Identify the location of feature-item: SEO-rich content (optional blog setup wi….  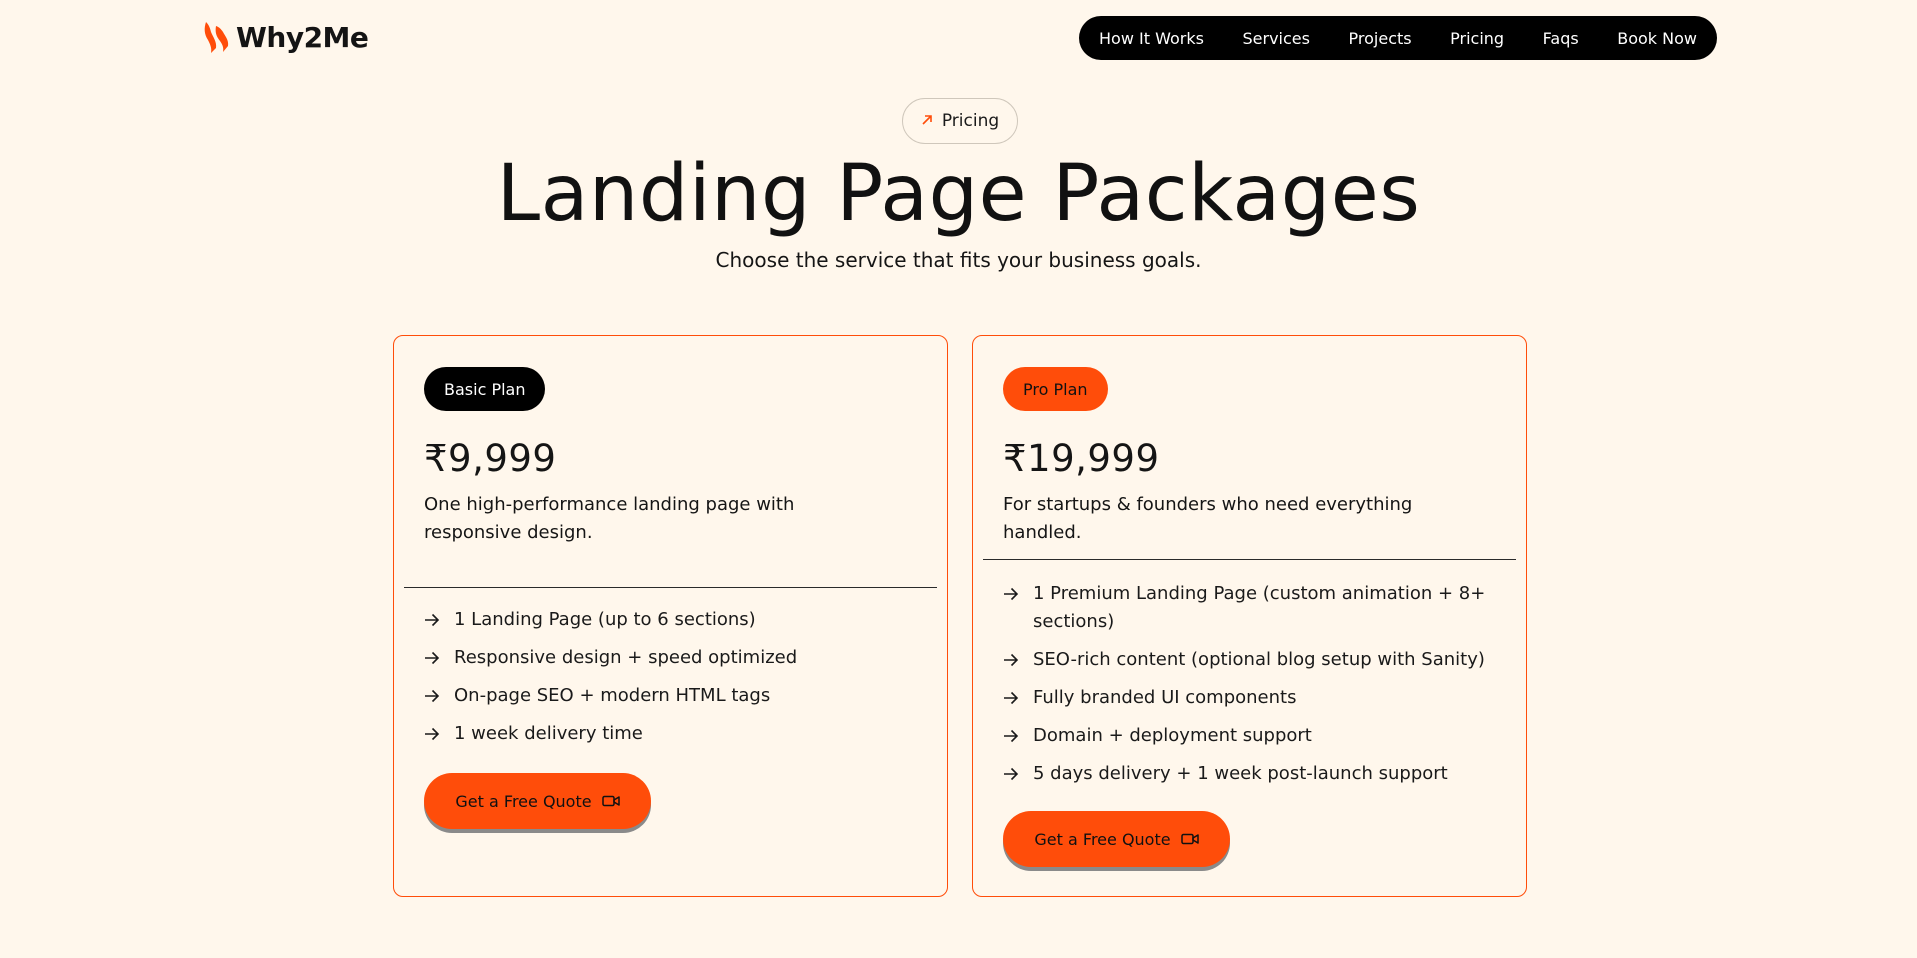
(1253, 660).